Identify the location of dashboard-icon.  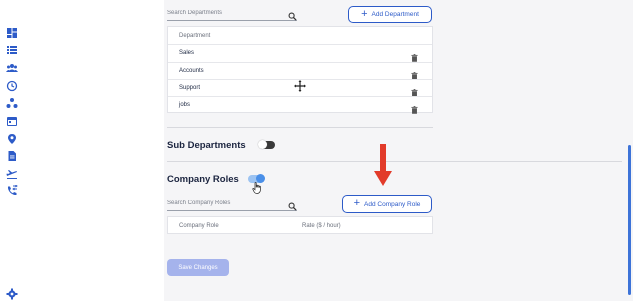
(12, 33).